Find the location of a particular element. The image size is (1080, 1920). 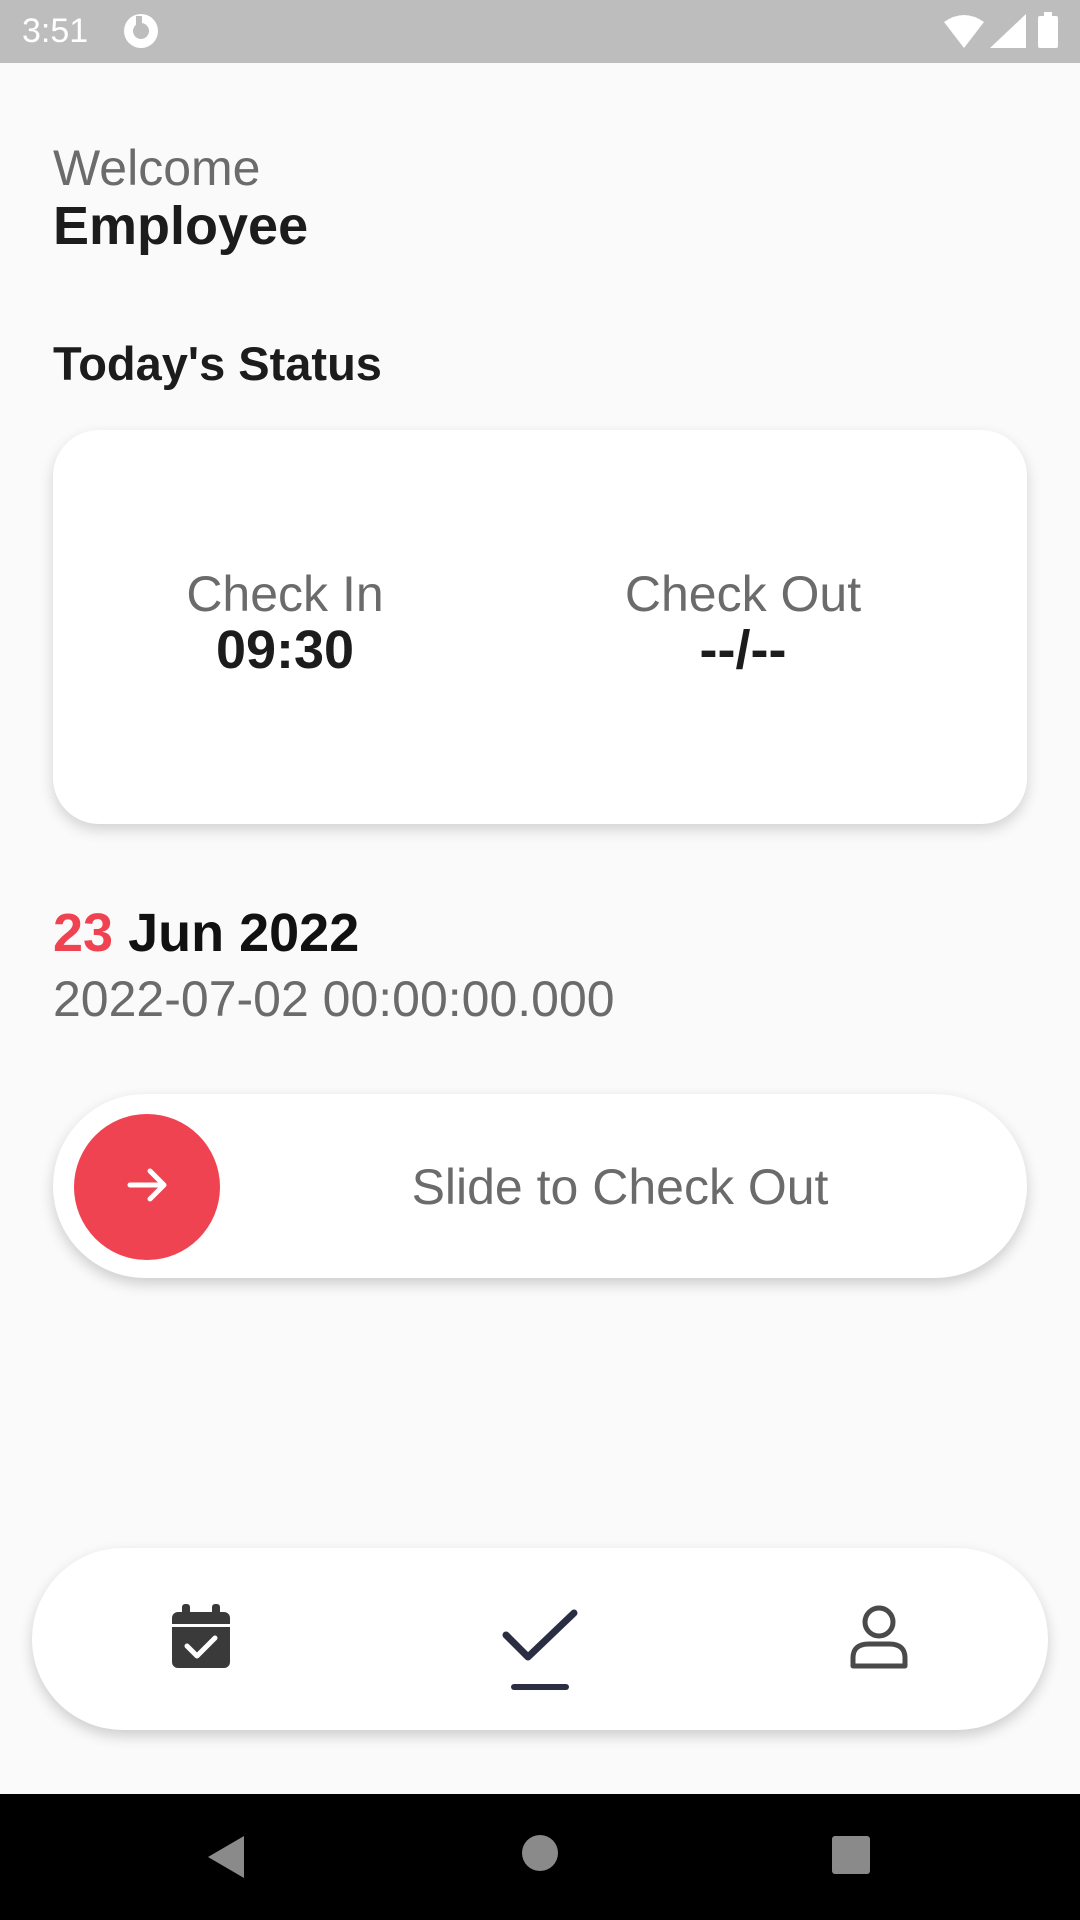

calendar-check-icon is located at coordinates (201, 1639).